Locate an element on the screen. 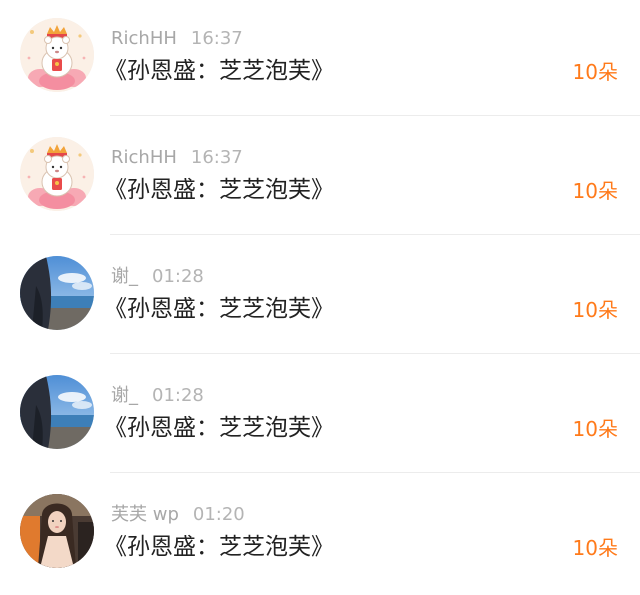 The height and width of the screenshot is (595, 640). timestamp: 01:20 is located at coordinates (218, 514).